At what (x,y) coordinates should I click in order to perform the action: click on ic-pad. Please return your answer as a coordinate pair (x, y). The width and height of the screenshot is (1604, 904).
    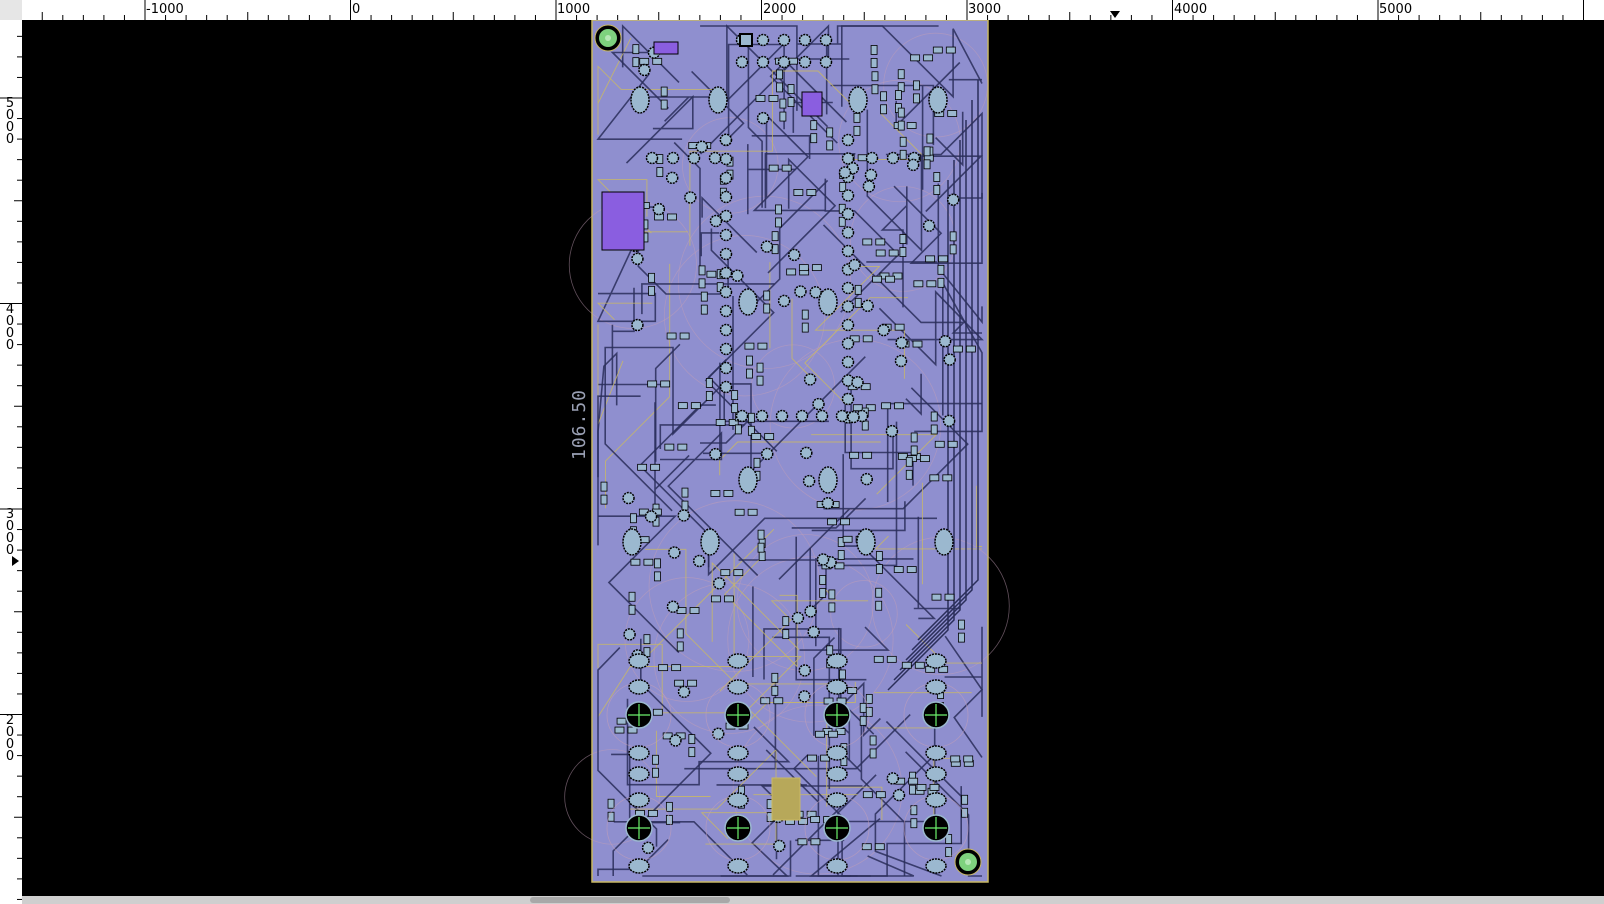
    Looking at the image, I should click on (666, 48).